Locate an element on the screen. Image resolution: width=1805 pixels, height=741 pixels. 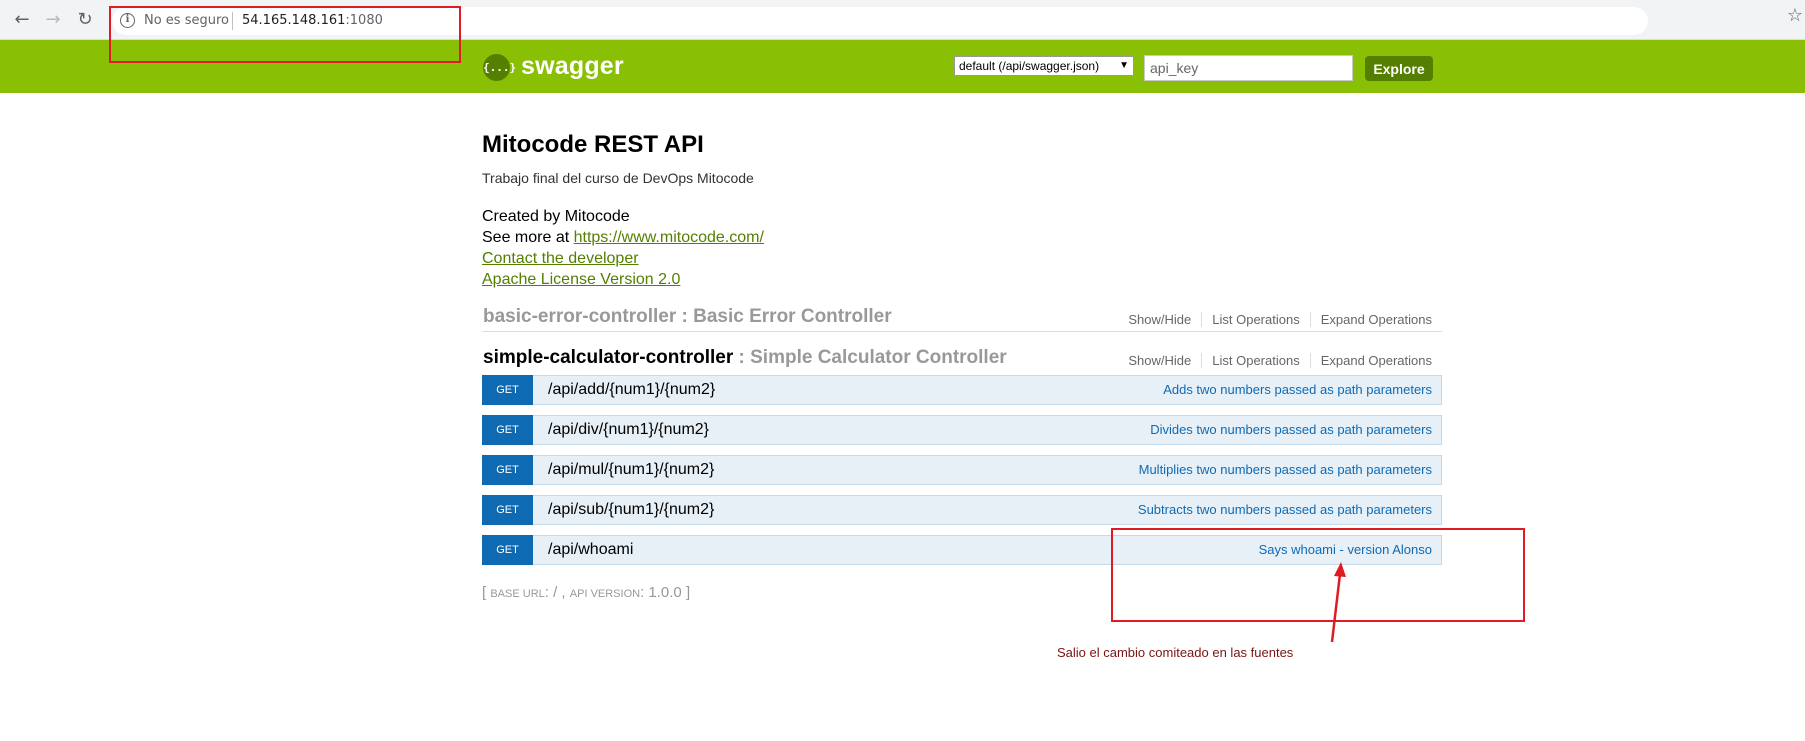
license-link: Apache License Version 2.0 is located at coordinates (581, 279).